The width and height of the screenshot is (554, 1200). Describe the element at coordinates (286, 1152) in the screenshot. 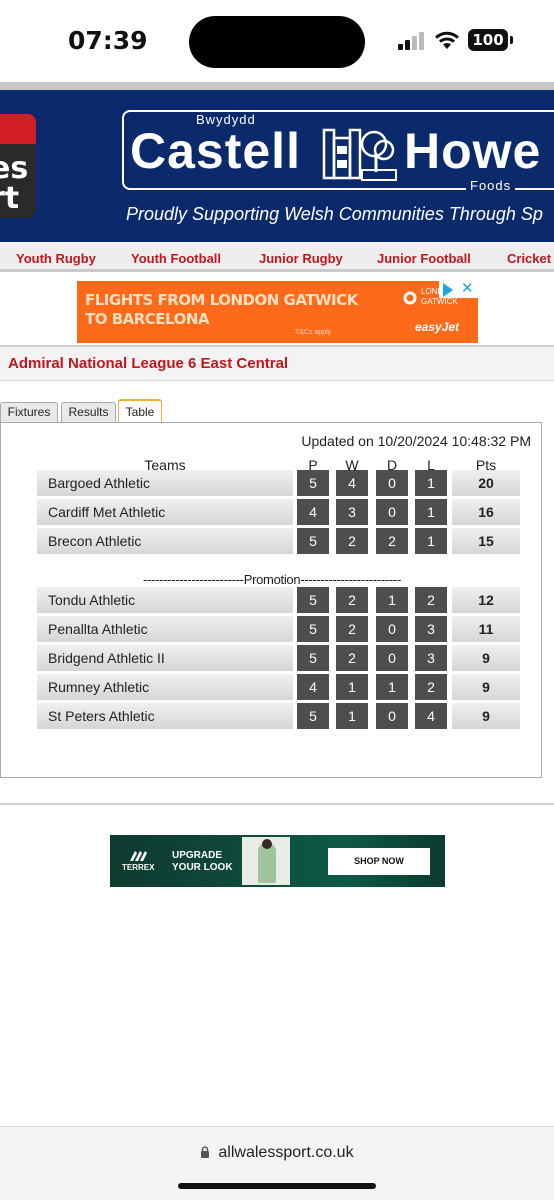

I see `url-text: allwalessport.co.uk` at that location.